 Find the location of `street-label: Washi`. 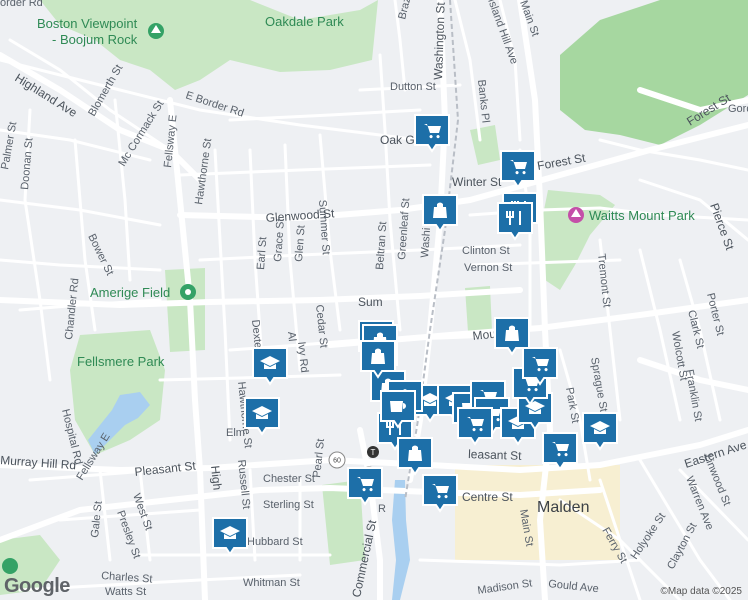

street-label: Washi is located at coordinates (426, 242).